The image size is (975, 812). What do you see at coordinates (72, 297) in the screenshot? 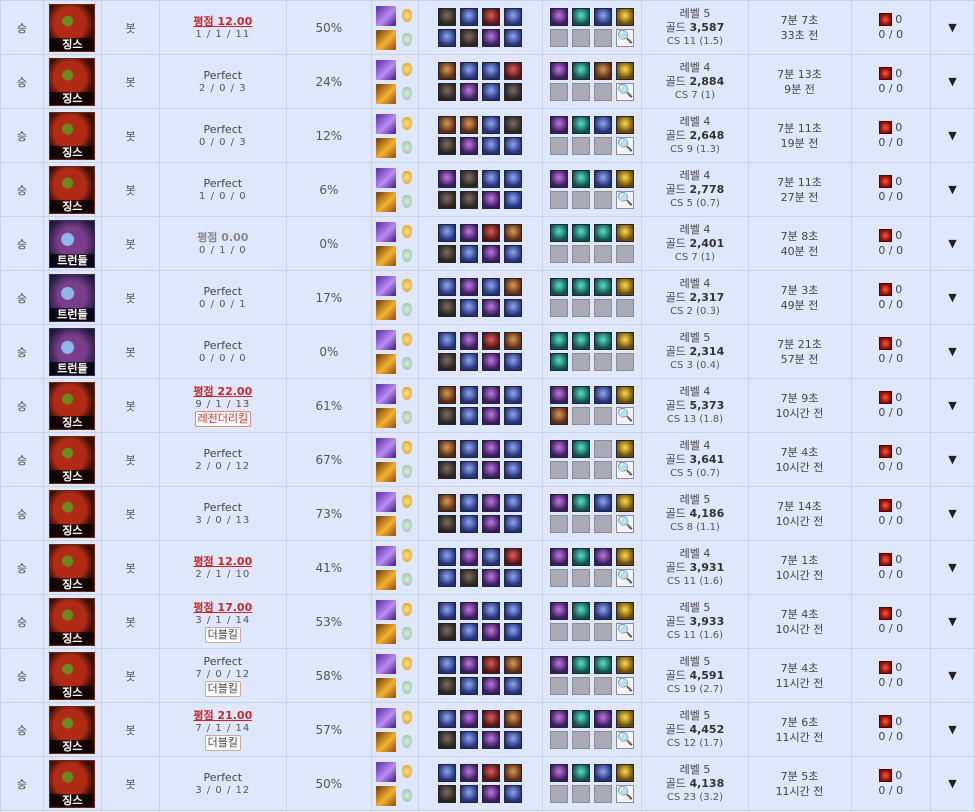
I see `champion-portrait: 트런들` at bounding box center [72, 297].